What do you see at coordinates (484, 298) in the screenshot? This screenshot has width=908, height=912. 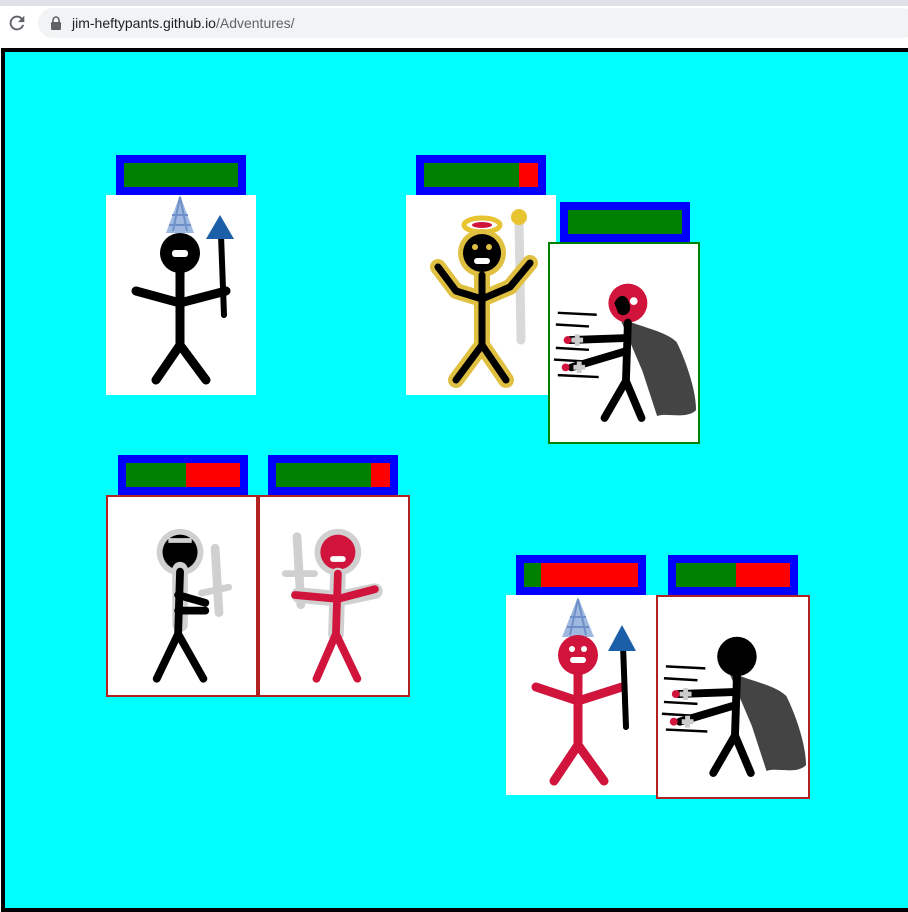 I see `cleric-stickman-icon` at bounding box center [484, 298].